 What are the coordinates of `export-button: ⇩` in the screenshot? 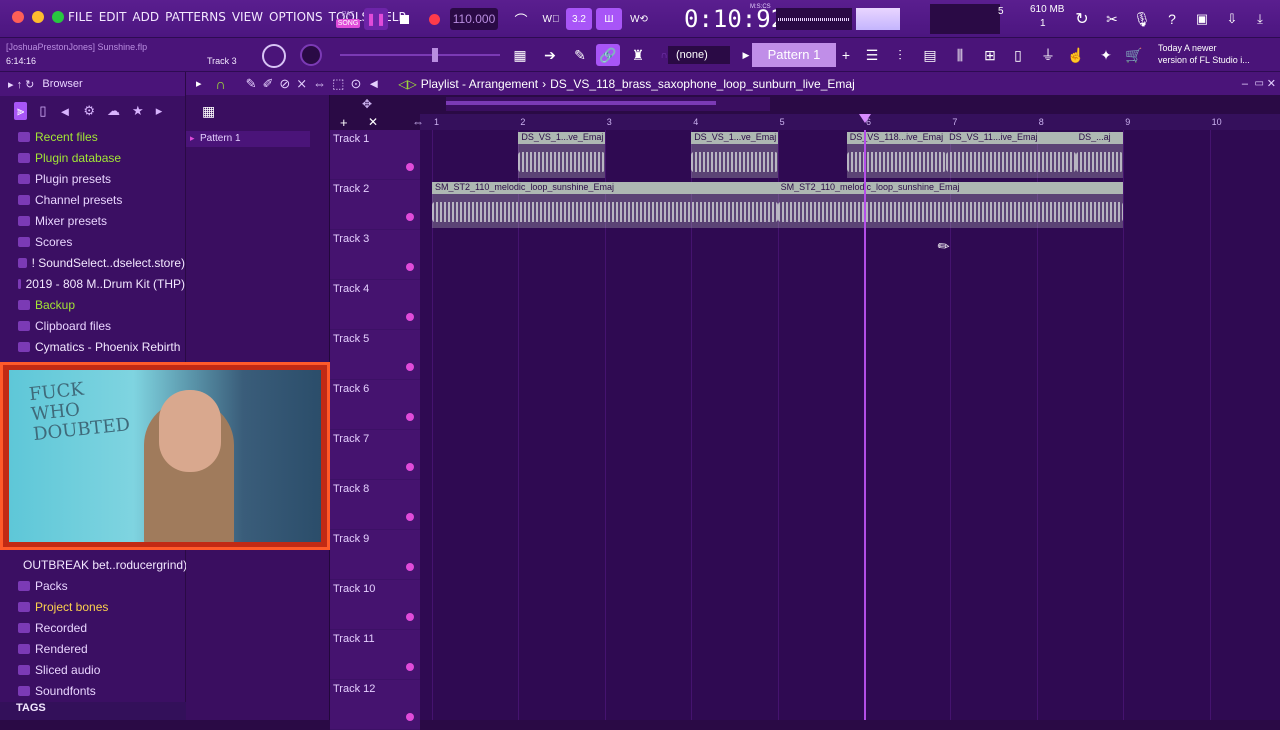 It's located at (1232, 19).